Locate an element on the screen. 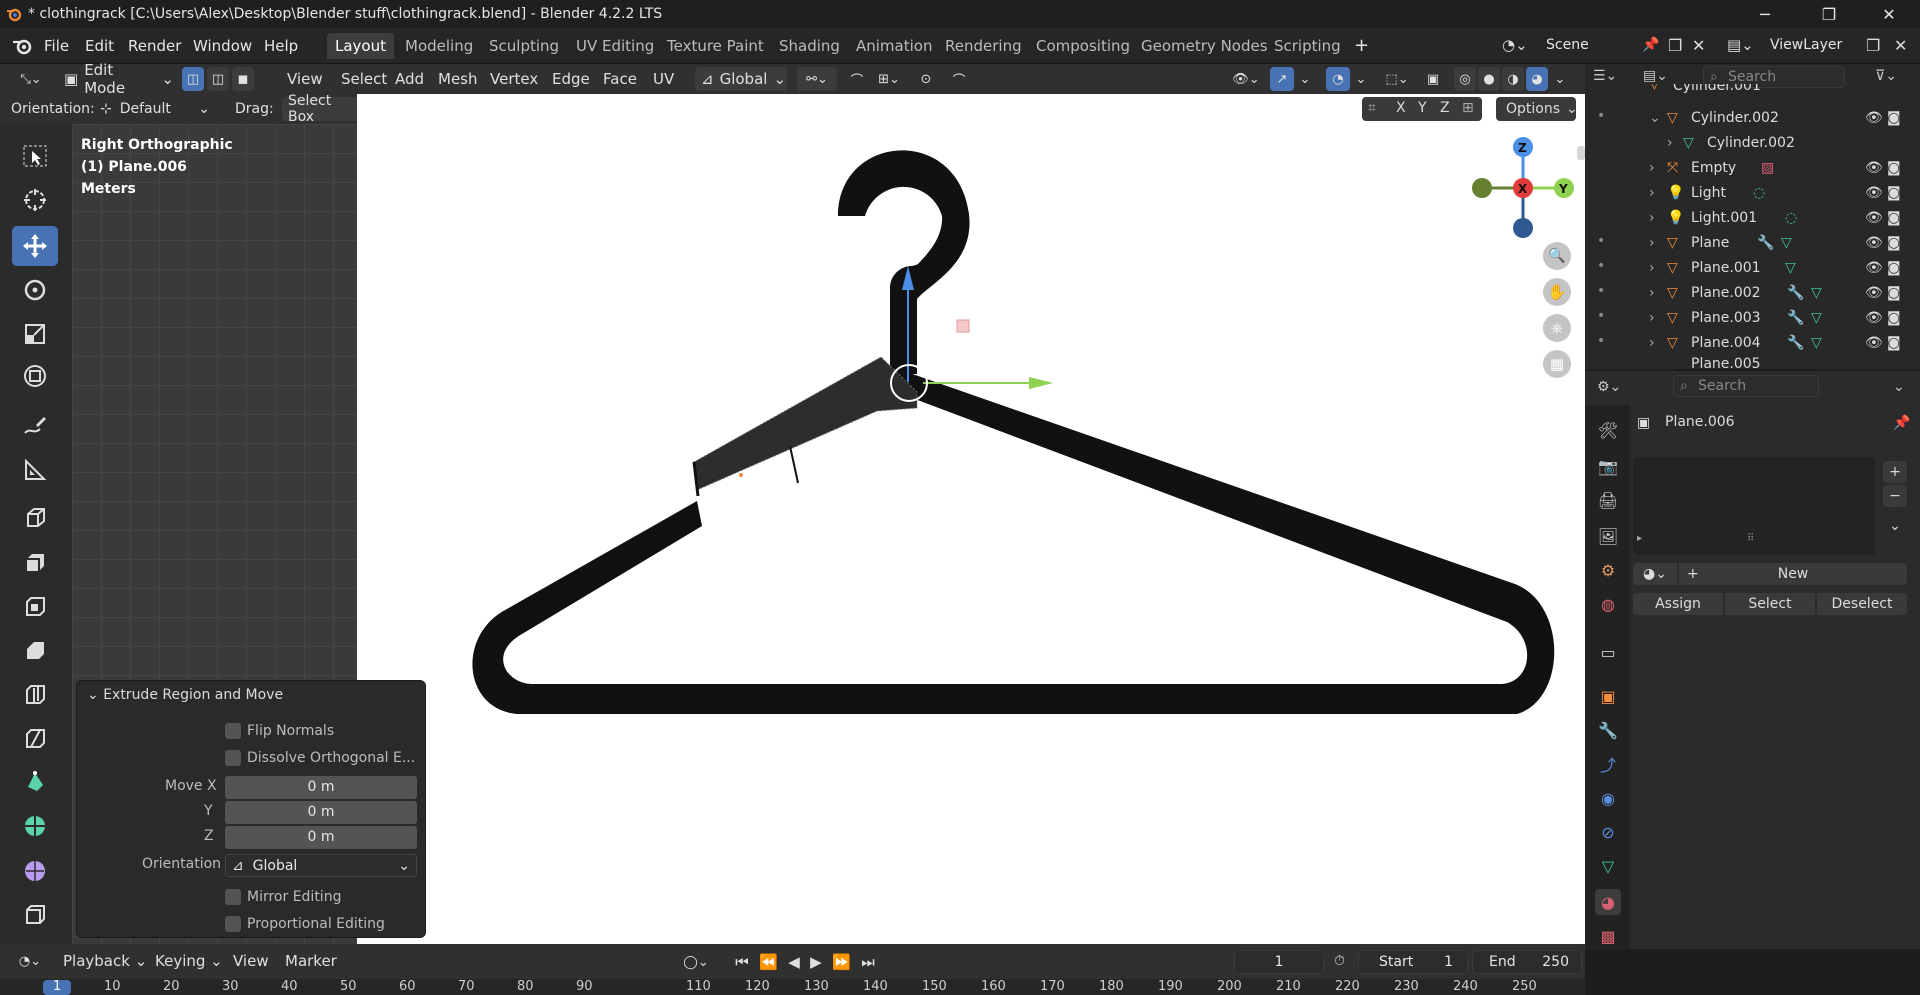 The width and height of the screenshot is (1920, 995). falloff-icon: ⌒ is located at coordinates (959, 79).